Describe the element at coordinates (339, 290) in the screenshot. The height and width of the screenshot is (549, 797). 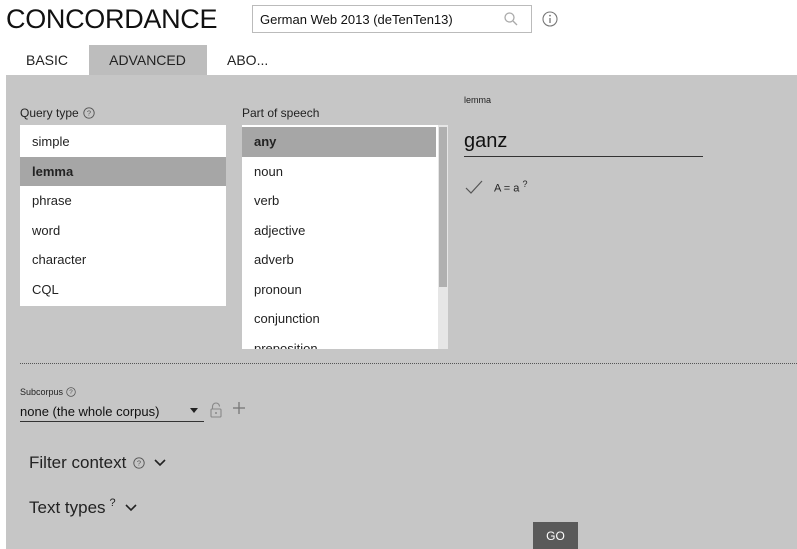
I see `pos-option-pronoun: pronoun` at that location.